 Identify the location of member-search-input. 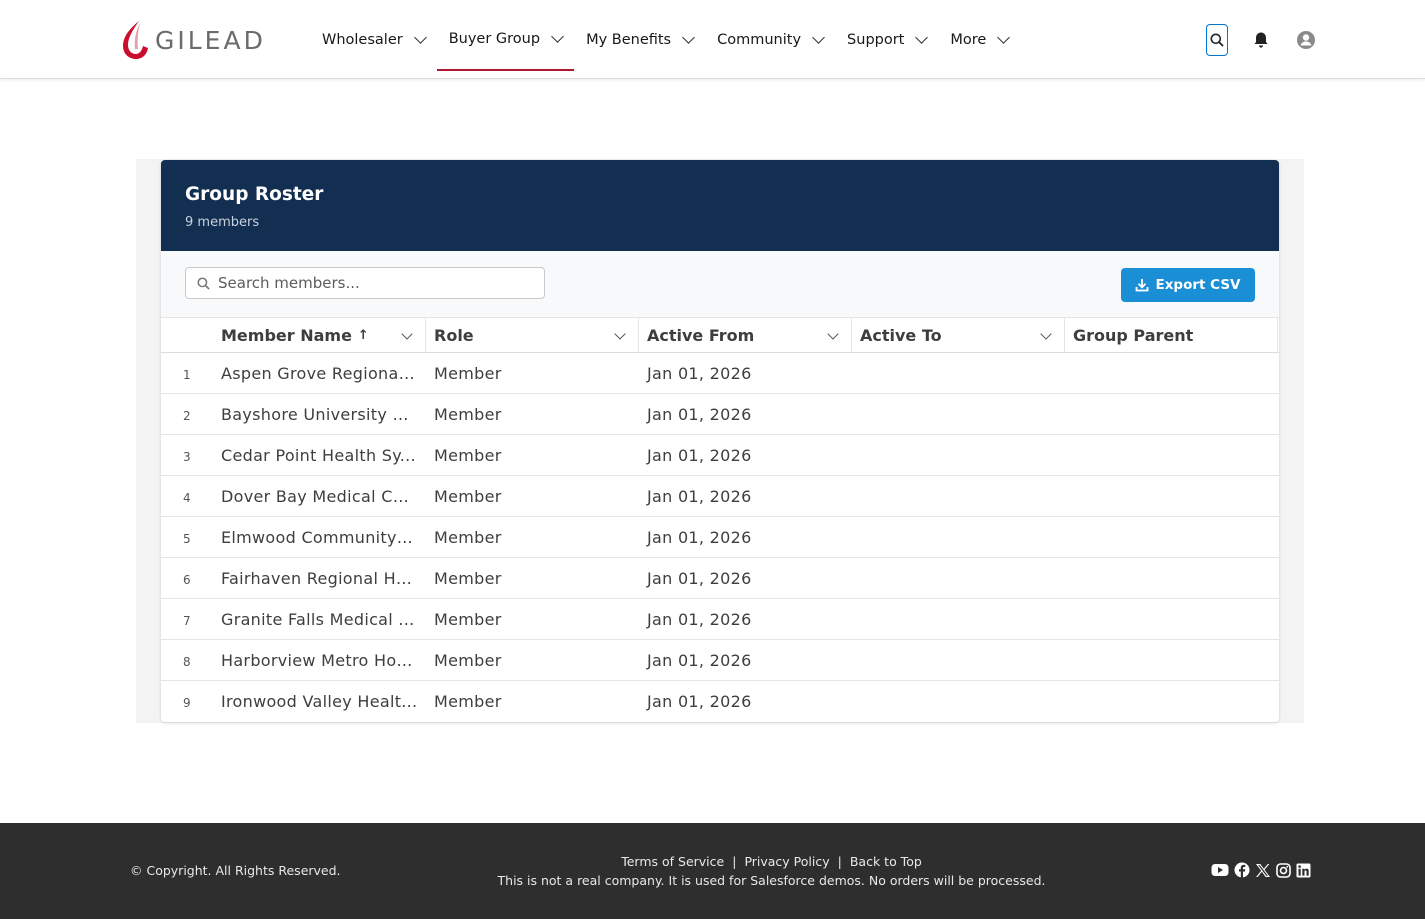
(368, 283).